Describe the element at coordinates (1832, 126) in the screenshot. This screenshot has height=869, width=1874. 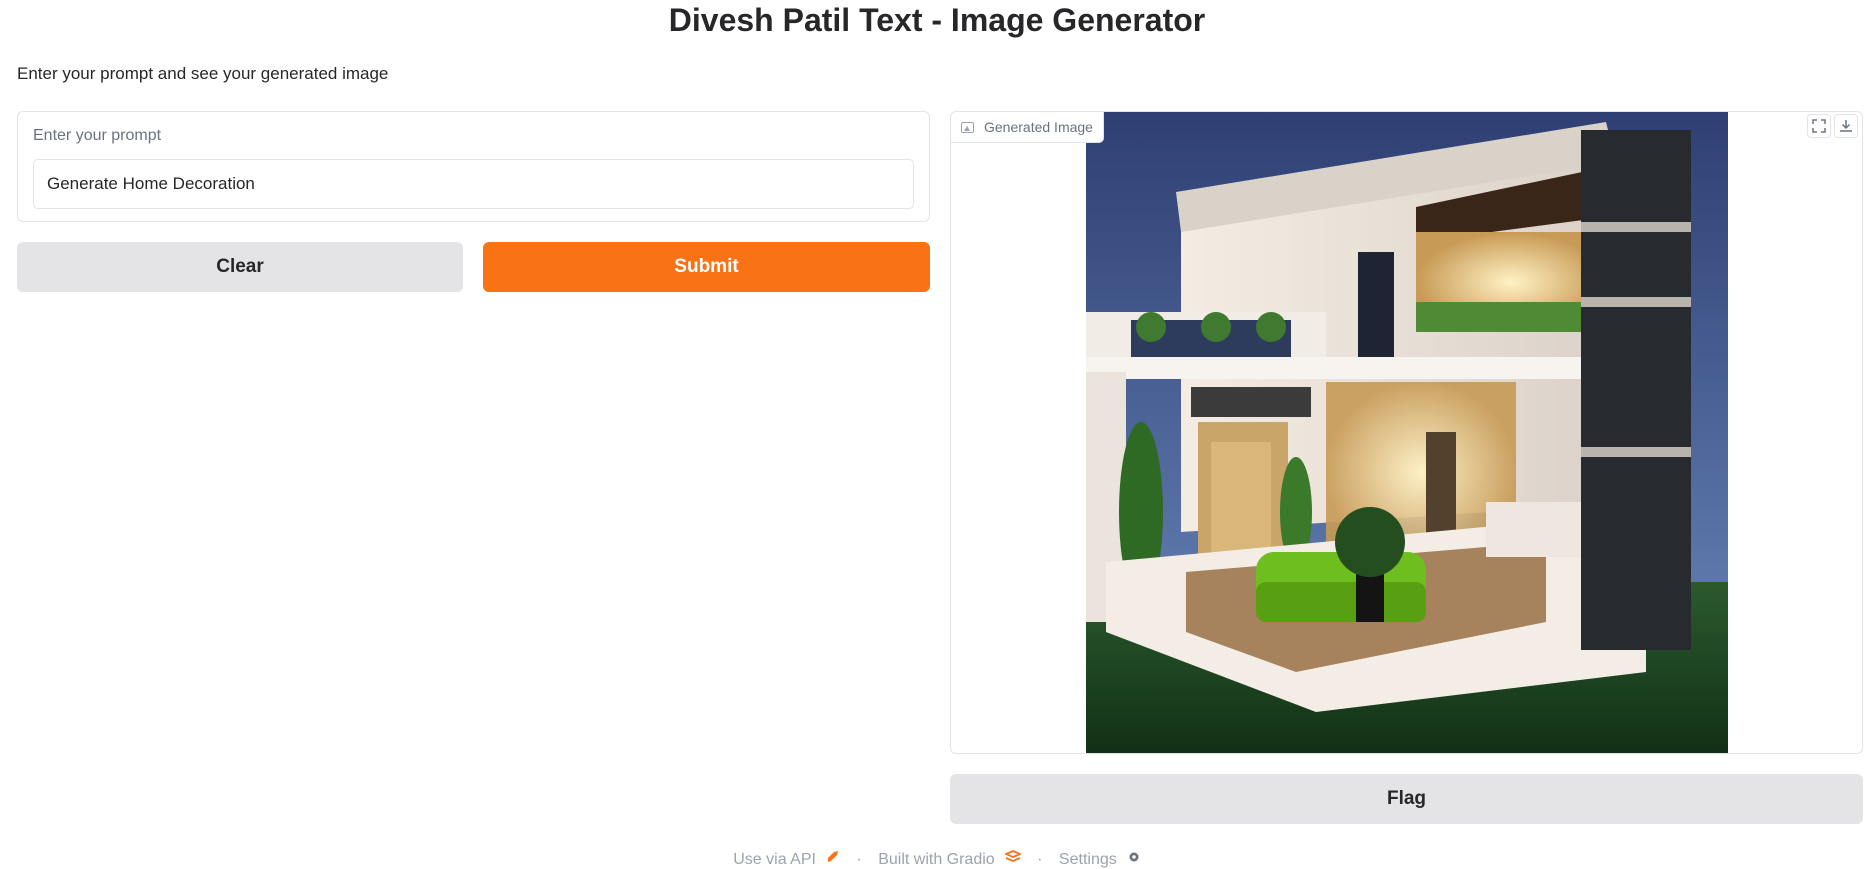
I see `image-toolbar` at that location.